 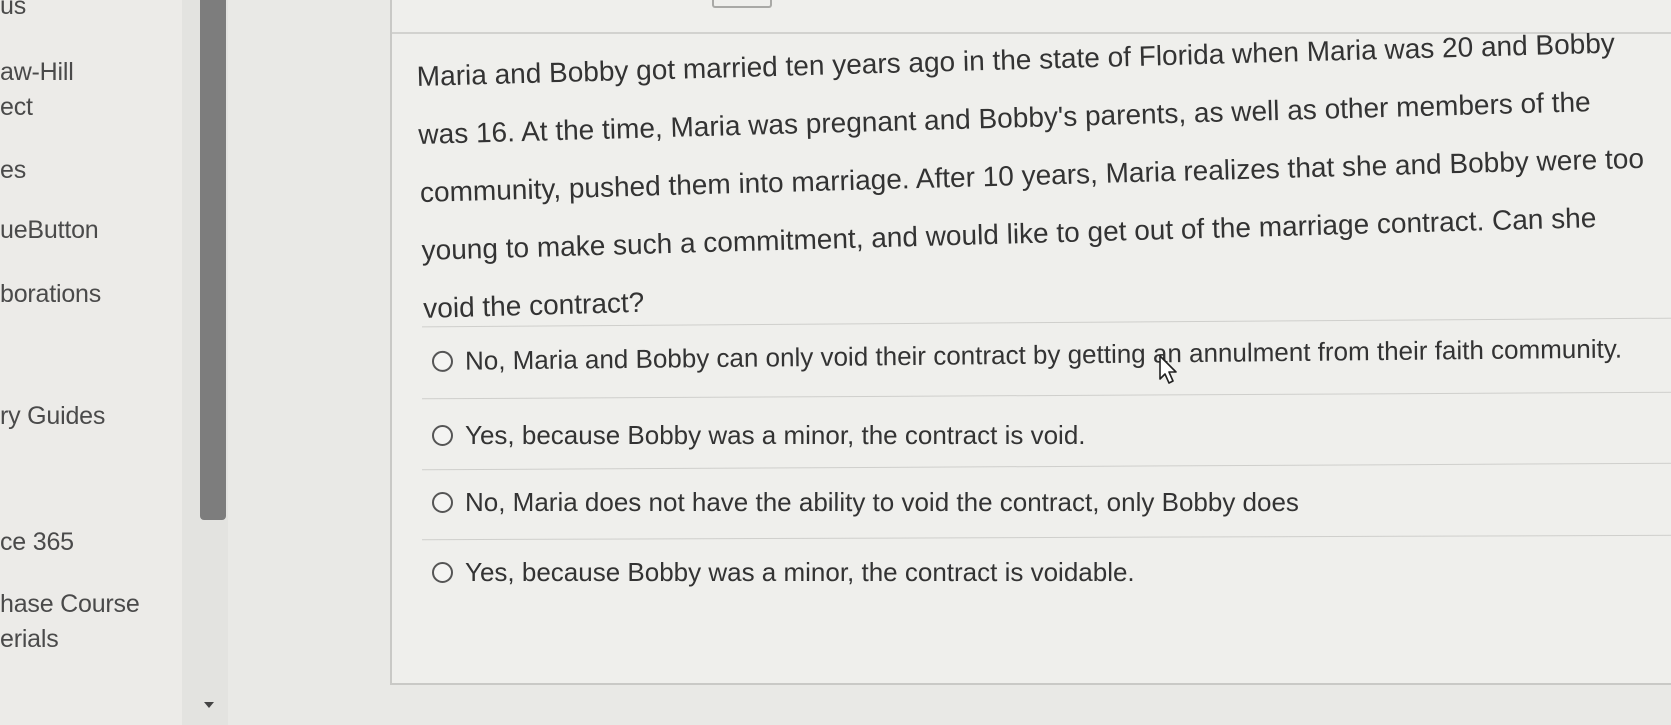 I want to click on sidebar-item-office-365: ce 365, so click(x=37, y=542).